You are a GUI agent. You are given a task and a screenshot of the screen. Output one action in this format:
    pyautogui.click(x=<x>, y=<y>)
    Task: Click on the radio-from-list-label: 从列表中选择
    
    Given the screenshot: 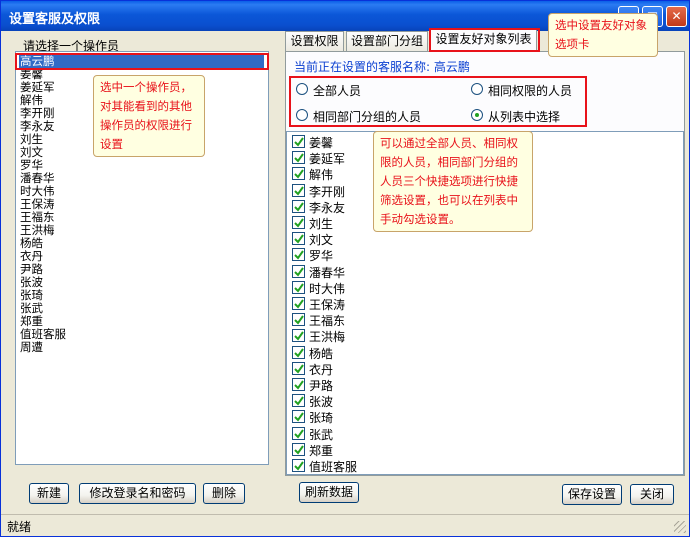 What is the action you would take?
    pyautogui.click(x=524, y=117)
    